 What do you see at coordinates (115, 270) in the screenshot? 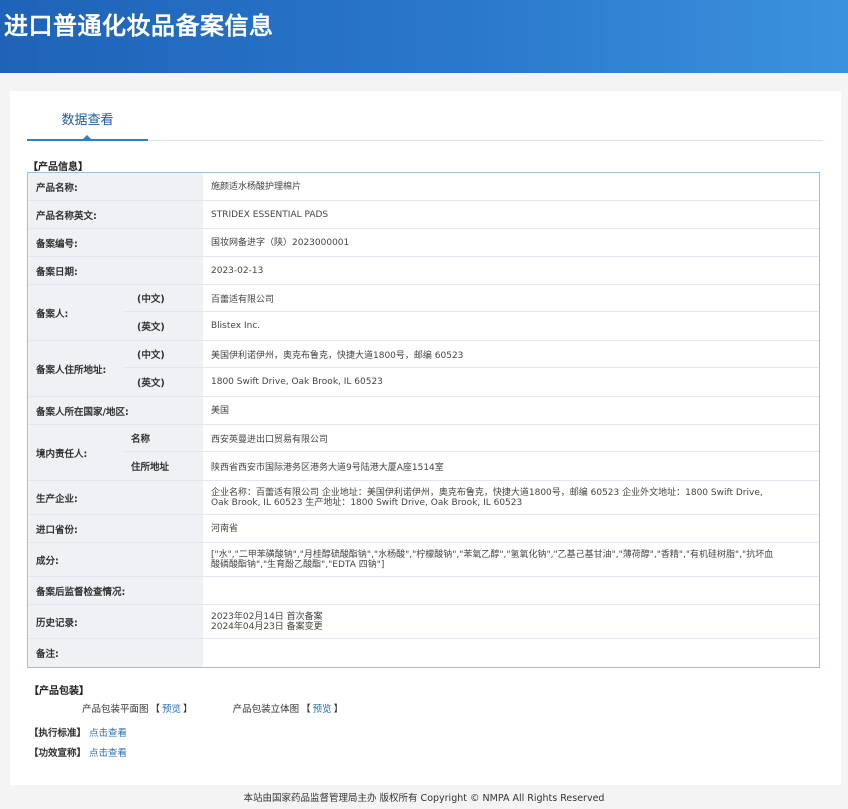
I see `label-record-date: 备案日期:` at bounding box center [115, 270].